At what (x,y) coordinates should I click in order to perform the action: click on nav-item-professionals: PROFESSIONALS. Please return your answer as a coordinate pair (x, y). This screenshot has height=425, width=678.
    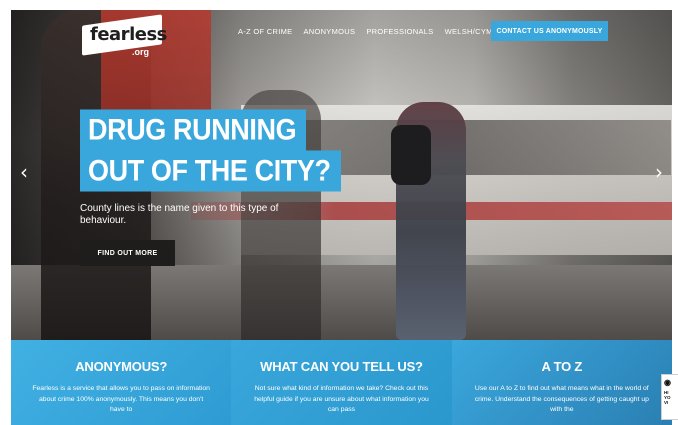
    Looking at the image, I should click on (399, 31).